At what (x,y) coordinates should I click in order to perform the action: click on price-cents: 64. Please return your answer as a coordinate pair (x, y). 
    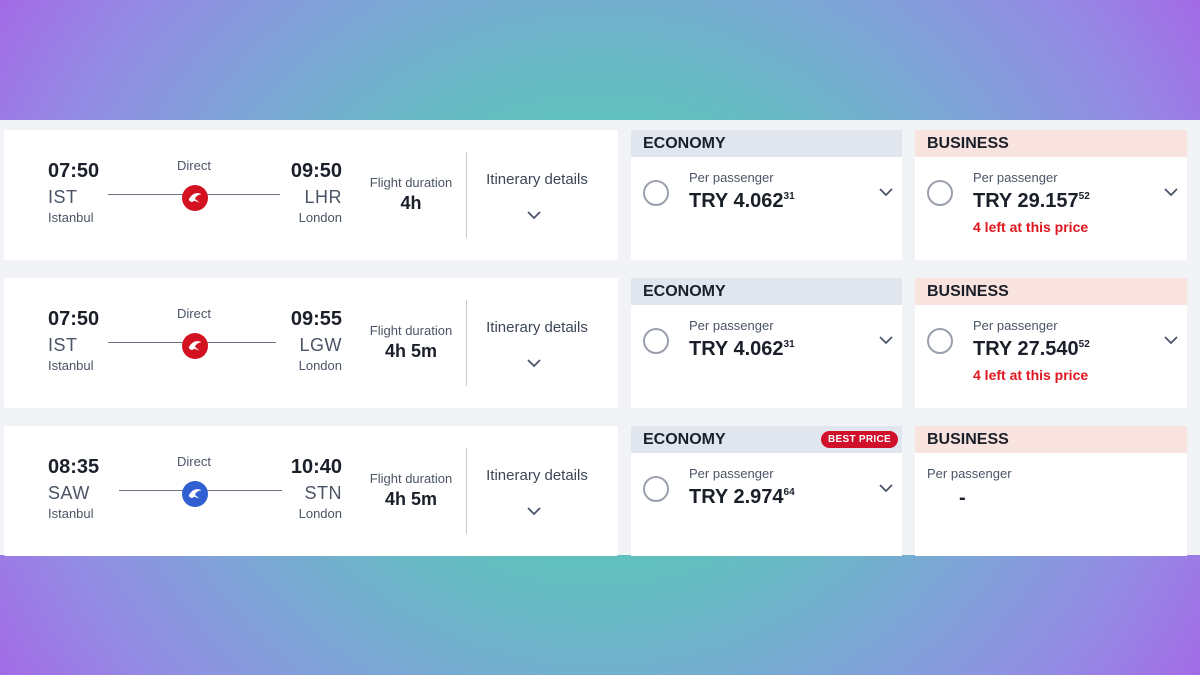
    Looking at the image, I should click on (789, 492).